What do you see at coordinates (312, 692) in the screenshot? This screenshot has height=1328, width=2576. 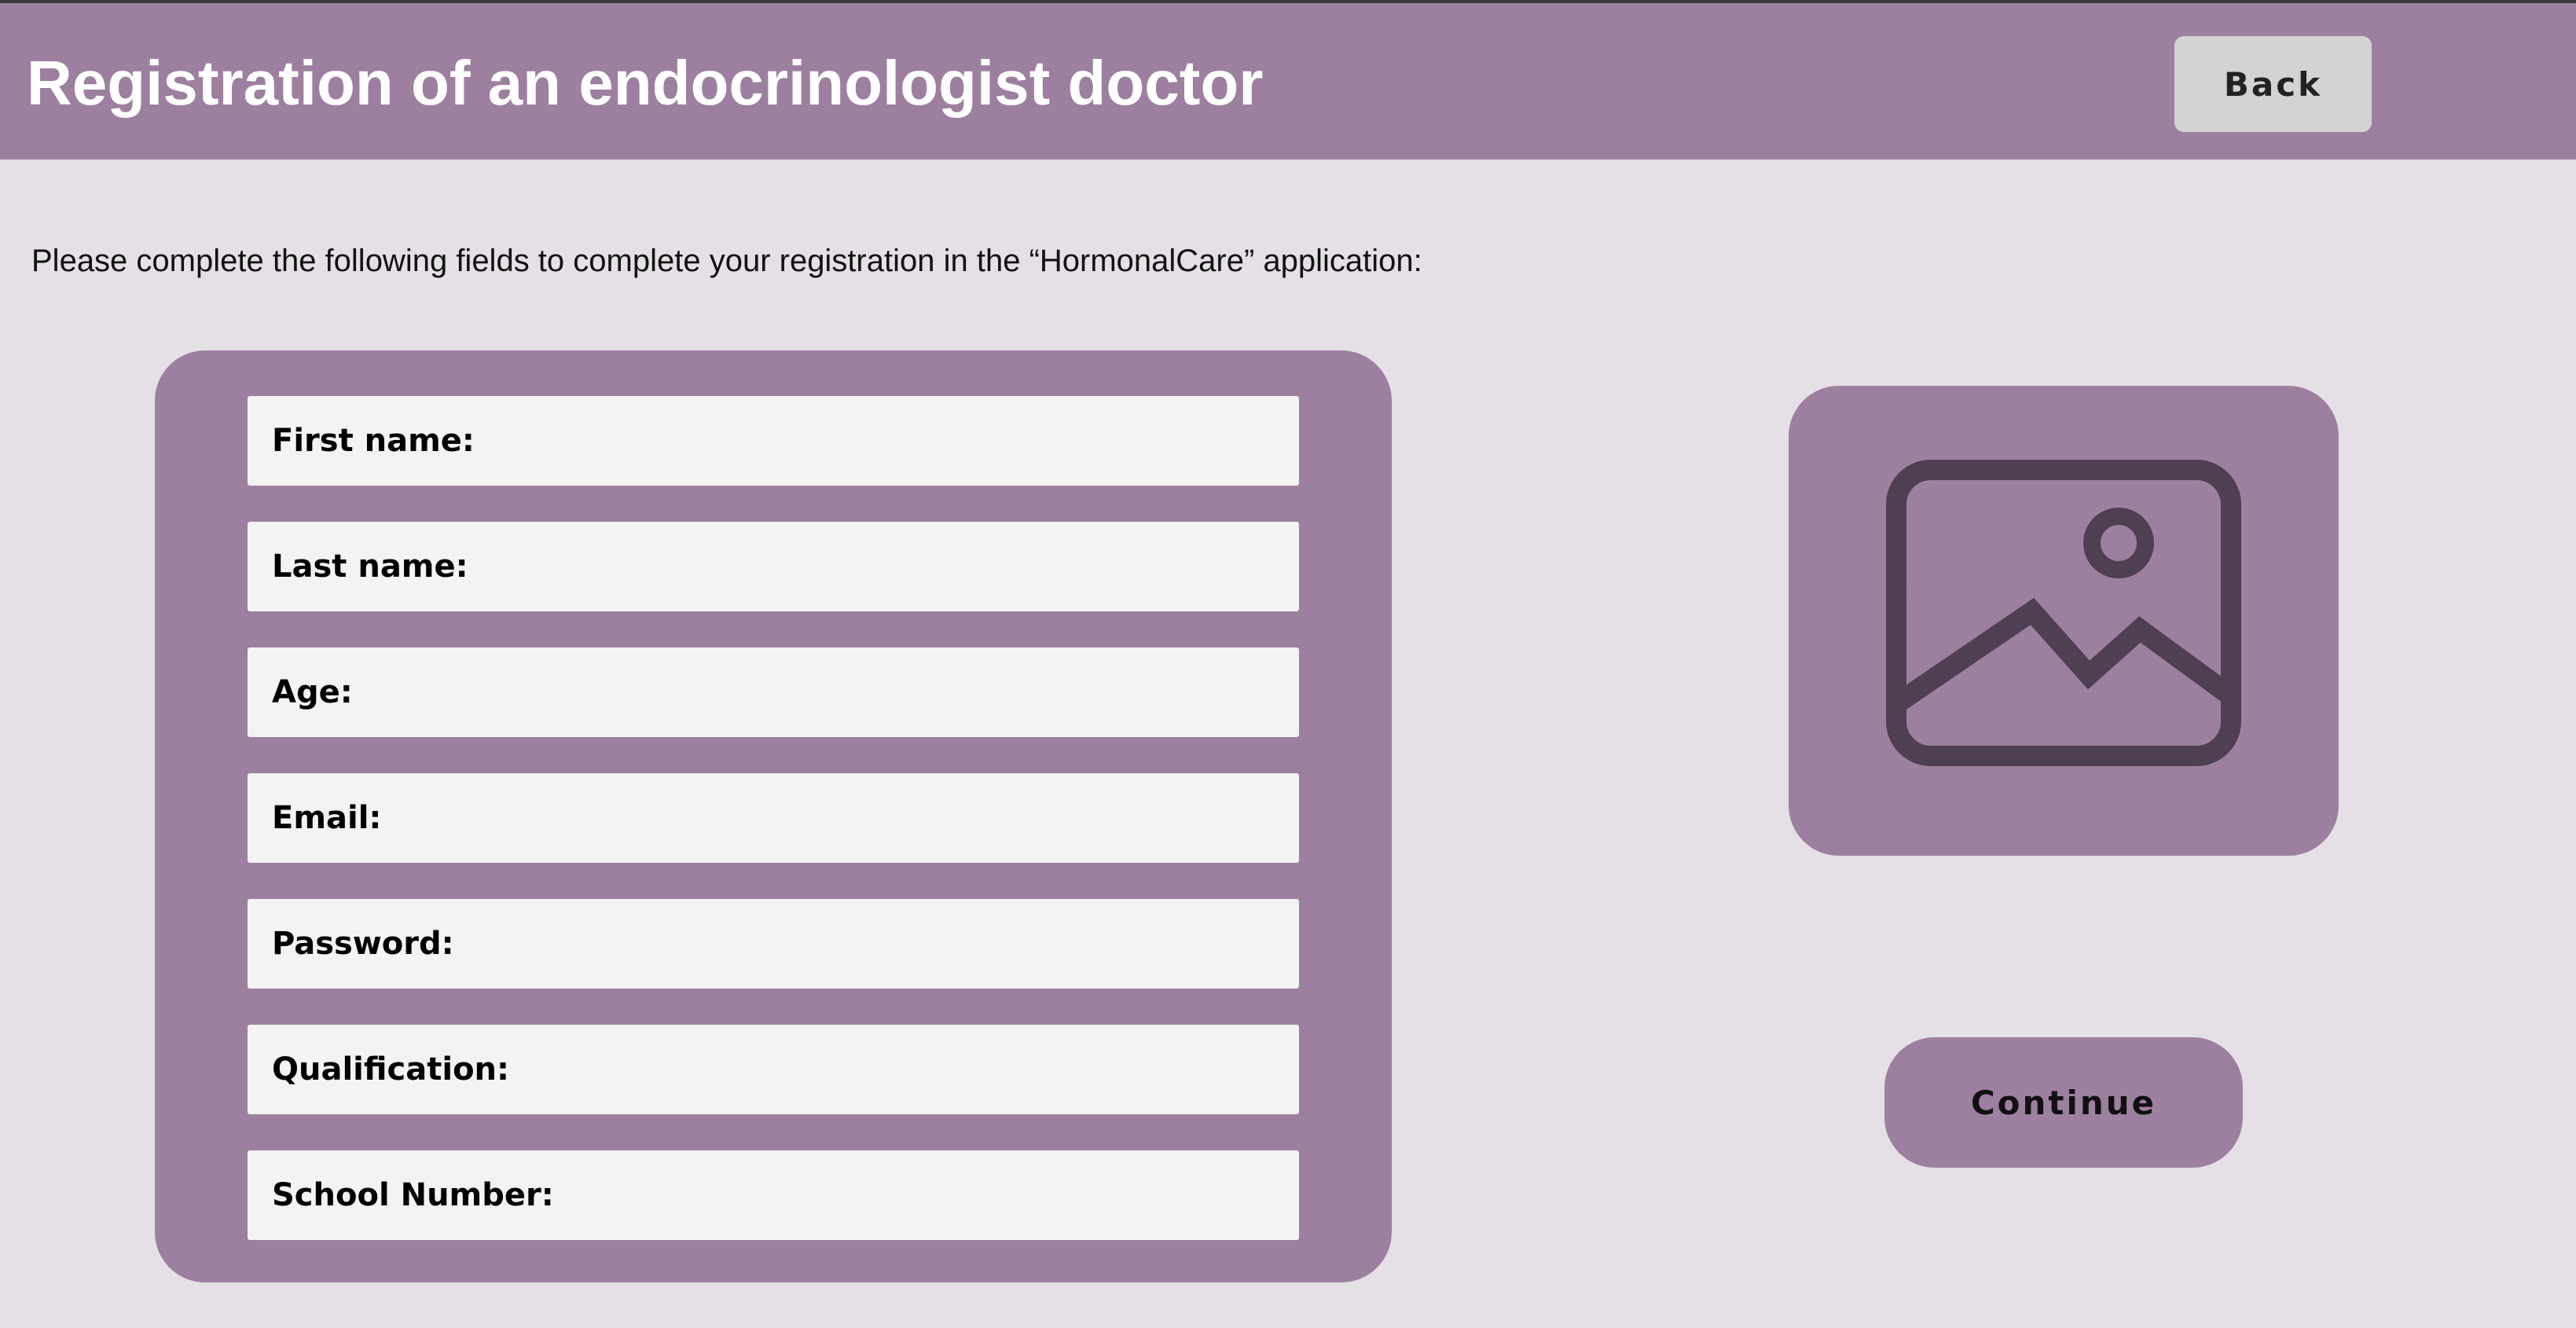 I see `age-label: Age:` at bounding box center [312, 692].